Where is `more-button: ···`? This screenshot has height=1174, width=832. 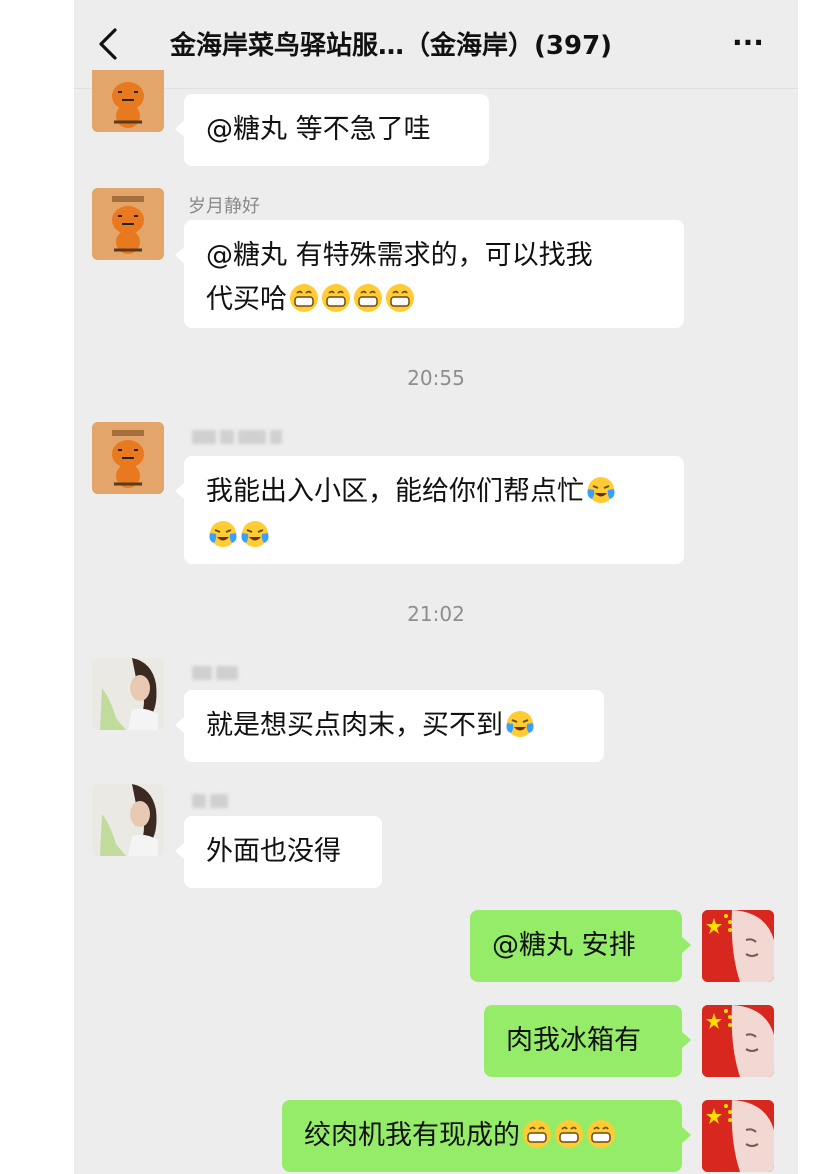 more-button: ··· is located at coordinates (748, 46).